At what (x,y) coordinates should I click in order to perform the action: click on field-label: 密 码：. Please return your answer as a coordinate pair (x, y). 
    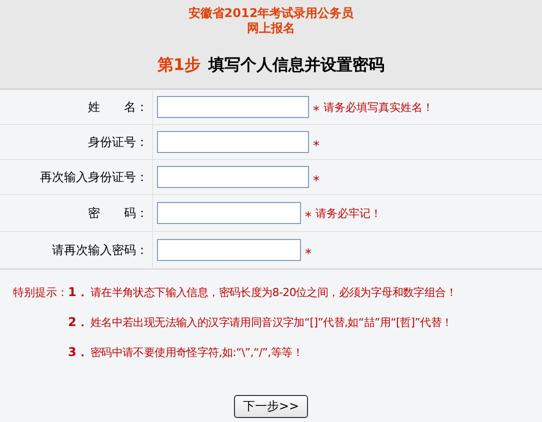
    Looking at the image, I should click on (118, 213).